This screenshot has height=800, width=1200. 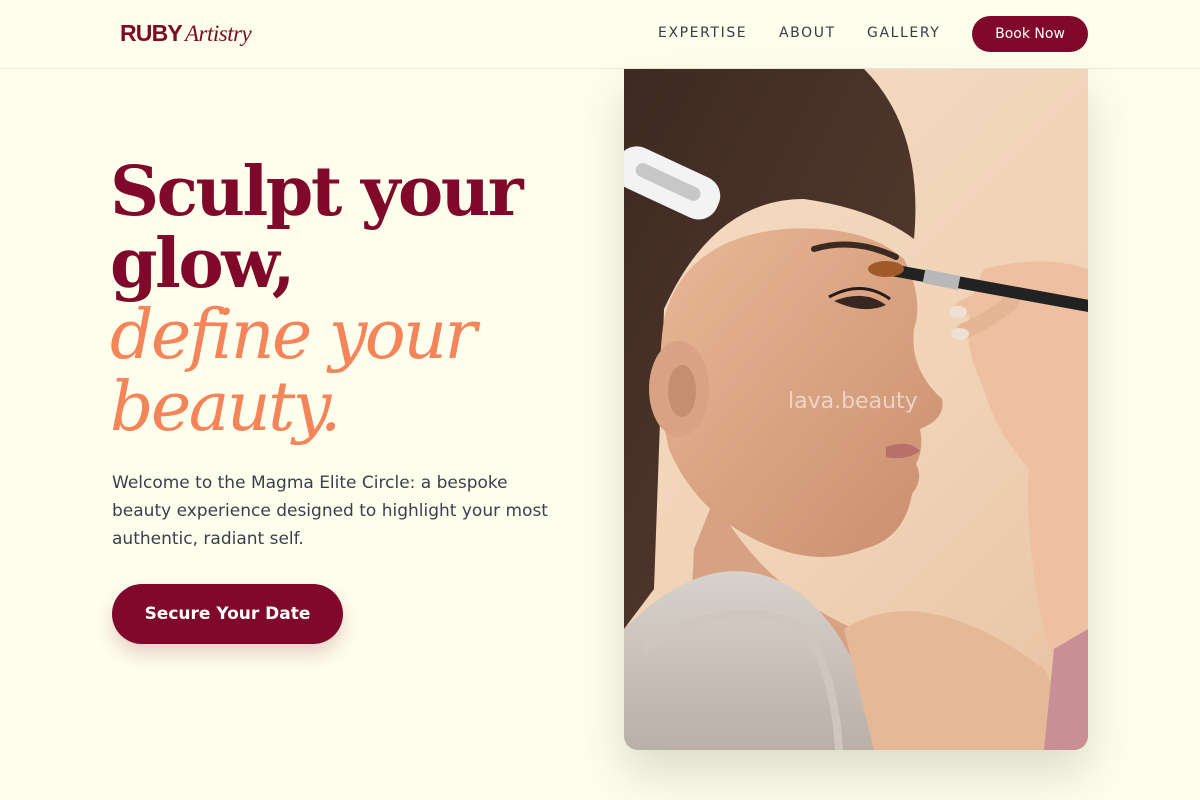 I want to click on brand-script: Artistry, so click(x=218, y=33).